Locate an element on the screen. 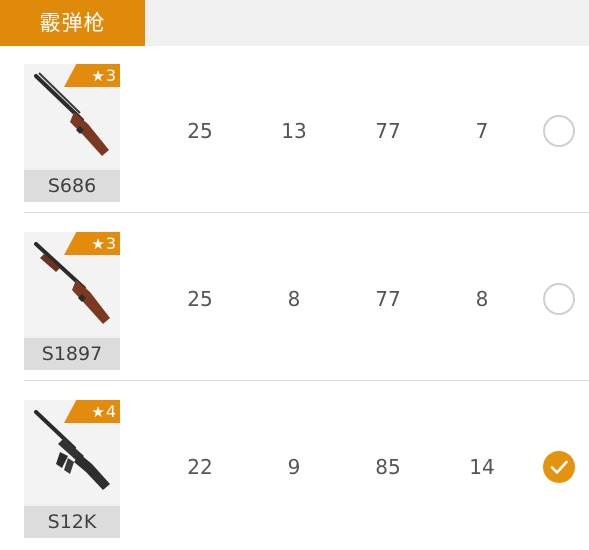 The height and width of the screenshot is (550, 589). weapon-name: S12K is located at coordinates (72, 522).